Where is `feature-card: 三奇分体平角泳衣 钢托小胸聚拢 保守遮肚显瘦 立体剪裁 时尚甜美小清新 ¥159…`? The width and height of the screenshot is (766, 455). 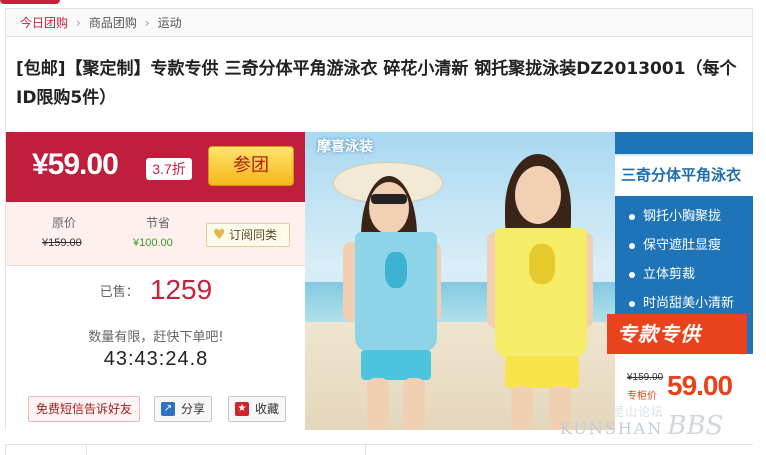 feature-card: 三奇分体平角泳衣 钢托小胸聚拢 保守遮肚显瘦 立体剪裁 时尚甜美小清新 ¥159… is located at coordinates (684, 281).